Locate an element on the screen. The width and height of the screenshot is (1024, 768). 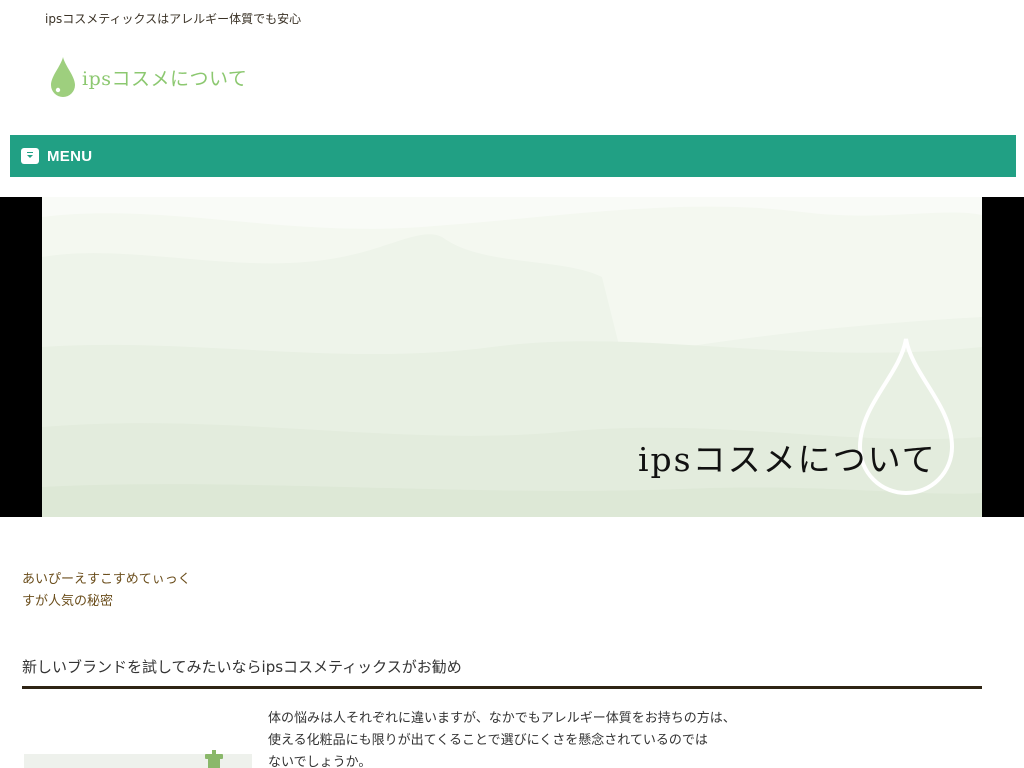
main-nav-menu: MENU is located at coordinates (513, 156).